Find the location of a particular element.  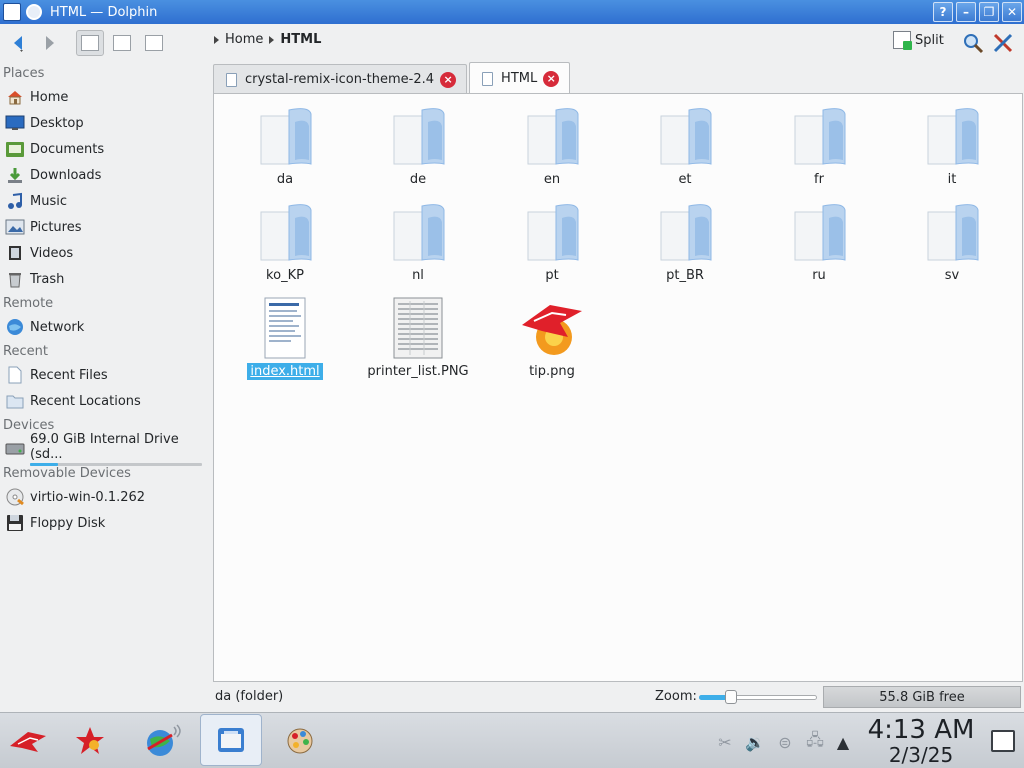

file-item: printer_list.PNG is located at coordinates (418, 338).